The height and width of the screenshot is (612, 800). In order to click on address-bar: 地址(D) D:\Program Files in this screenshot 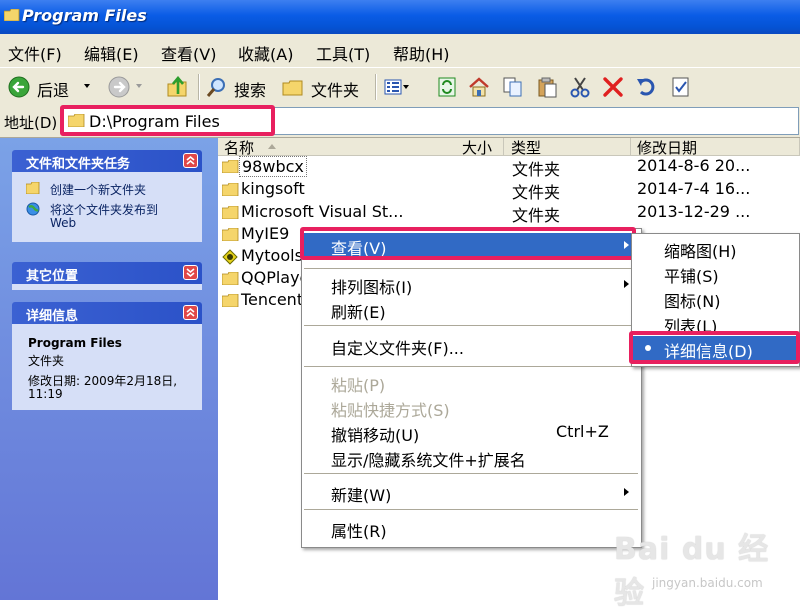, I will do `click(400, 121)`.